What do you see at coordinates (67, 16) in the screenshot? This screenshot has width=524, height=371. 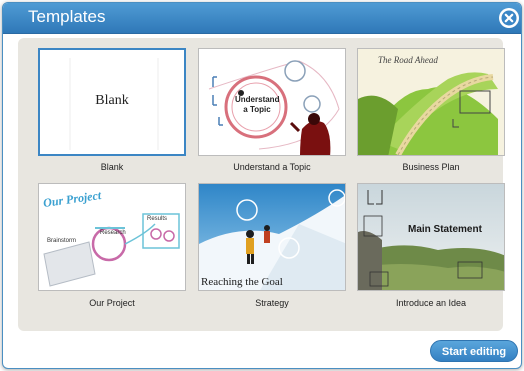 I see `dialog-title: Templates` at bounding box center [67, 16].